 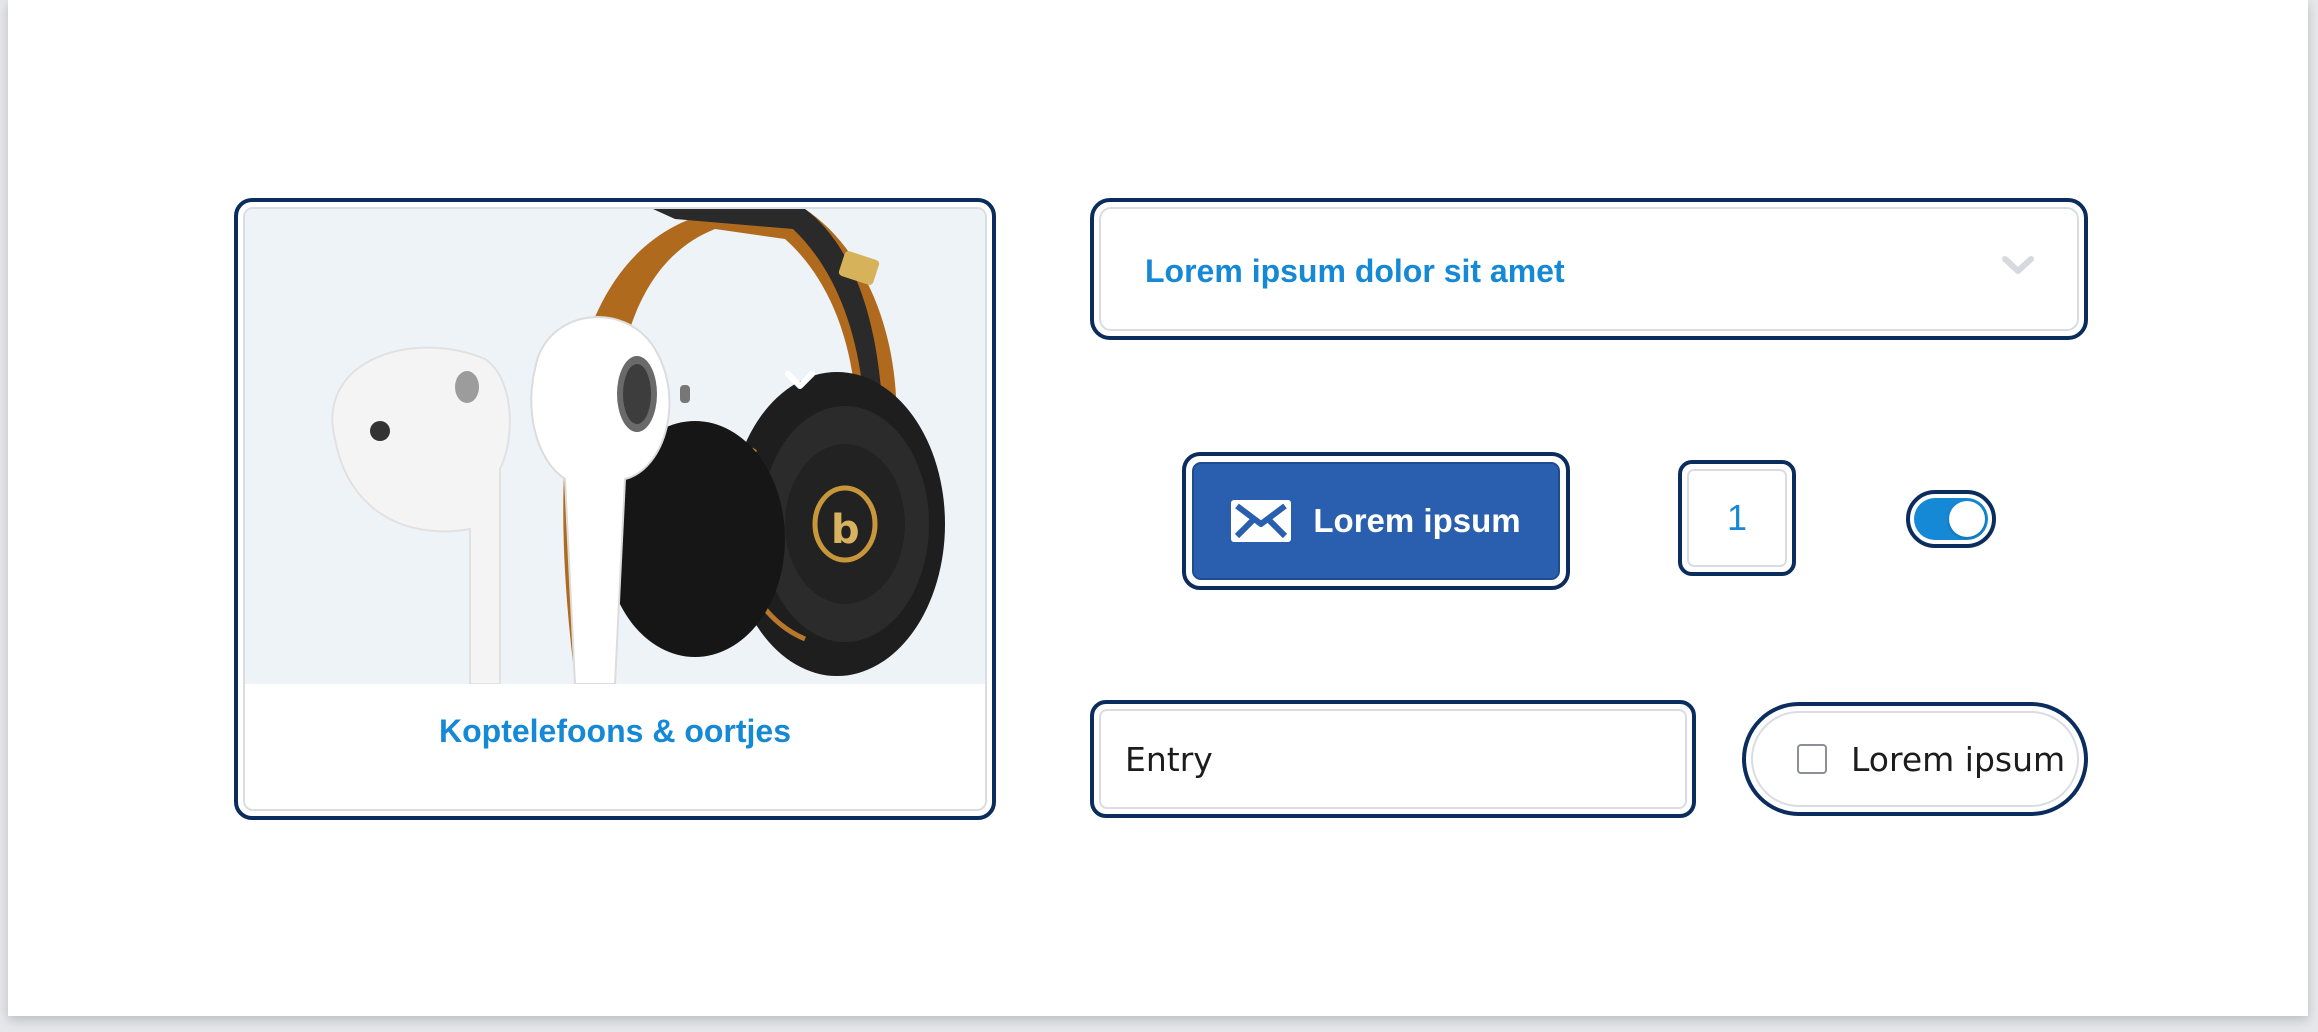 I want to click on send-button: Lorem ipsum, so click(x=1376, y=521).